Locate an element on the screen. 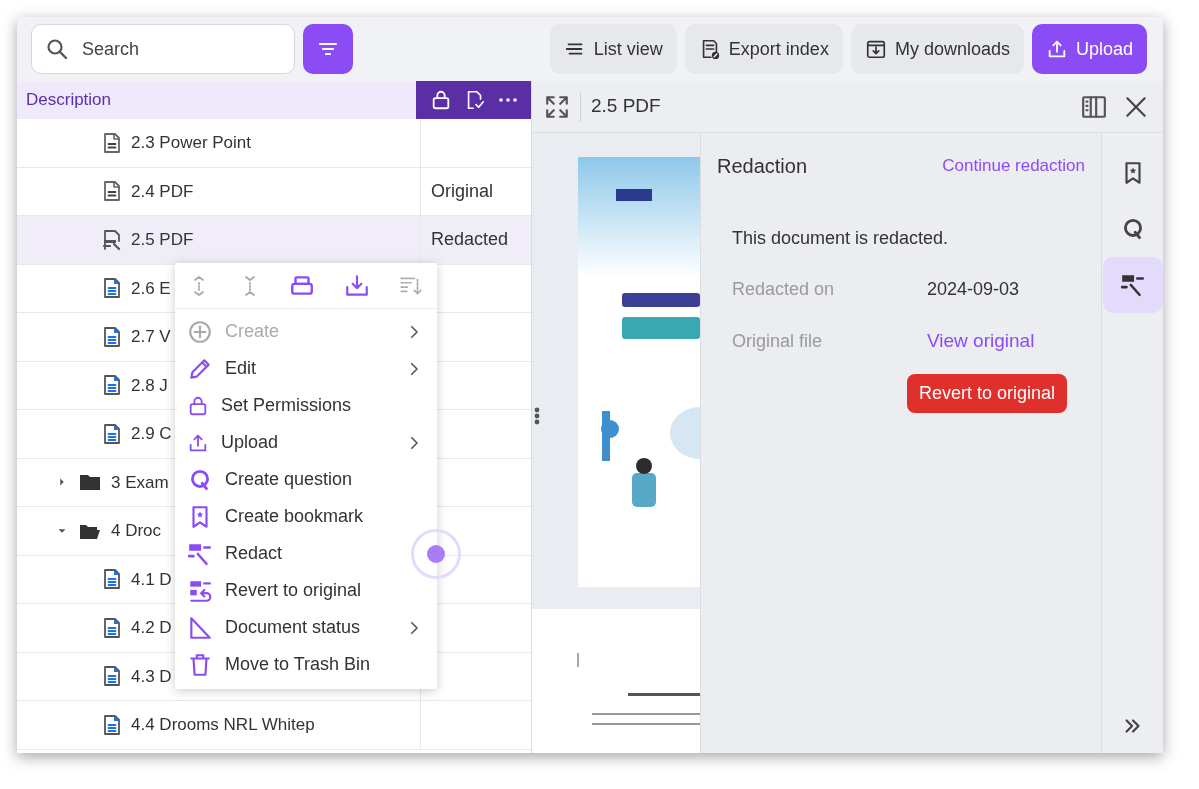  filter-button is located at coordinates (328, 49).